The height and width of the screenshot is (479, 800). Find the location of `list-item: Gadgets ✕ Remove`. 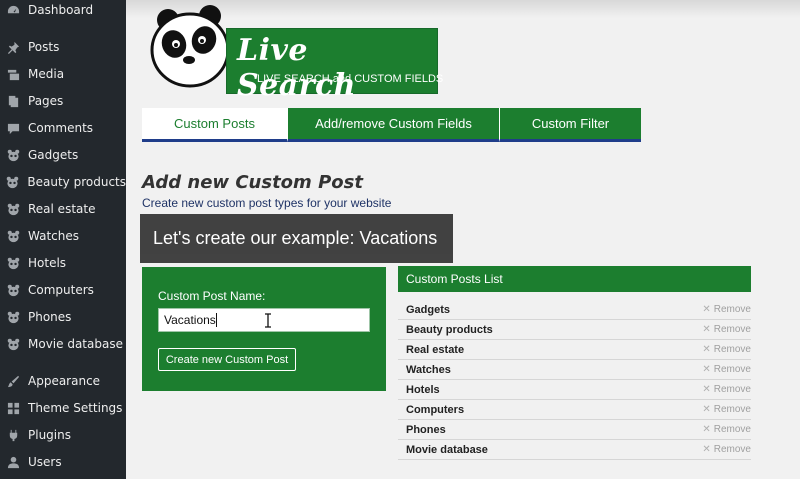

list-item: Gadgets ✕ Remove is located at coordinates (574, 310).